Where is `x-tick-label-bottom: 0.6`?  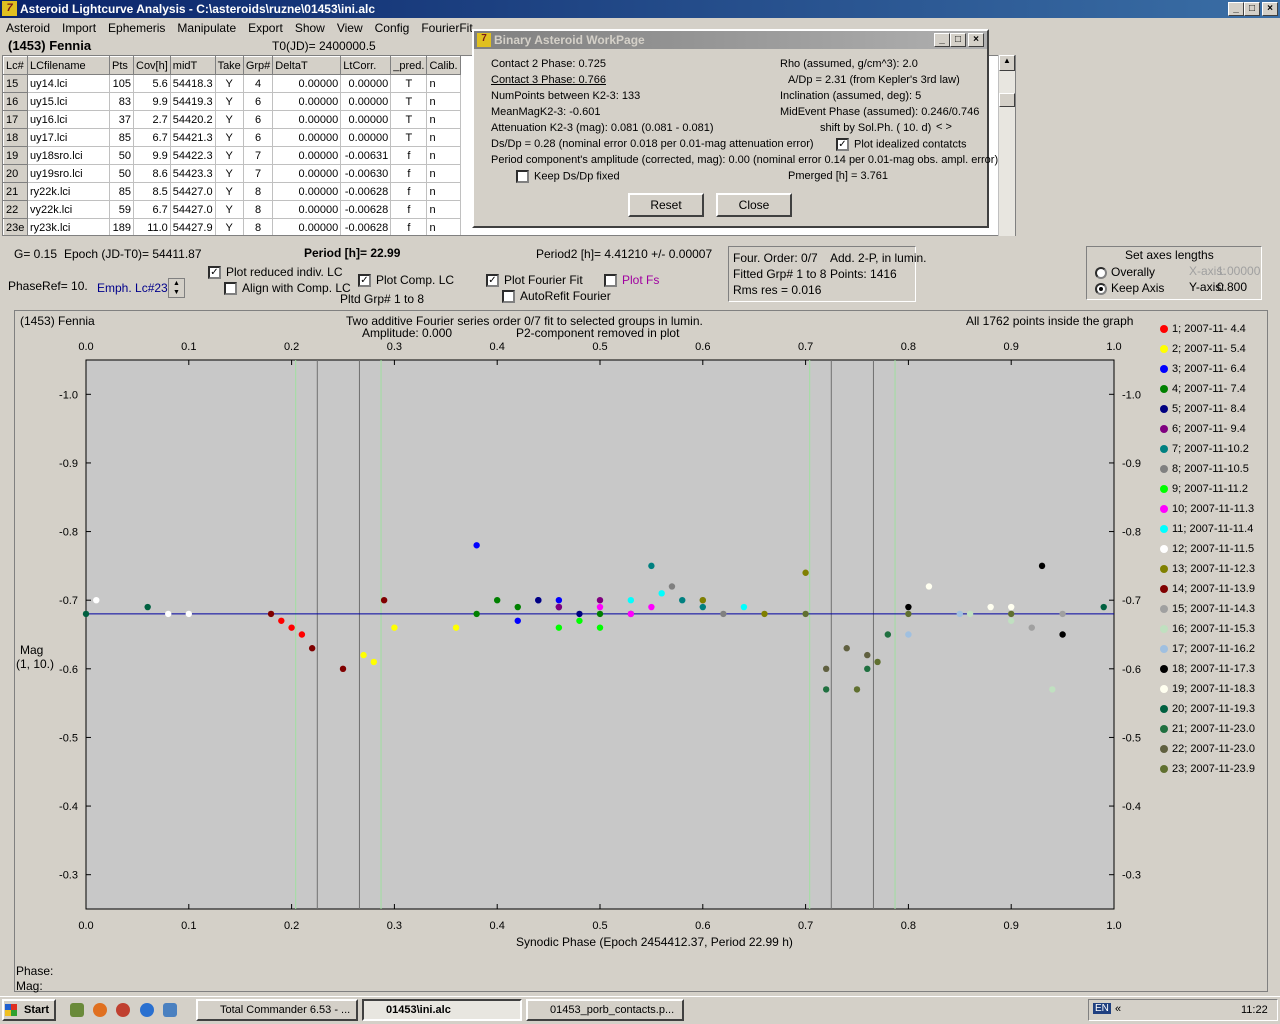 x-tick-label-bottom: 0.6 is located at coordinates (702, 926).